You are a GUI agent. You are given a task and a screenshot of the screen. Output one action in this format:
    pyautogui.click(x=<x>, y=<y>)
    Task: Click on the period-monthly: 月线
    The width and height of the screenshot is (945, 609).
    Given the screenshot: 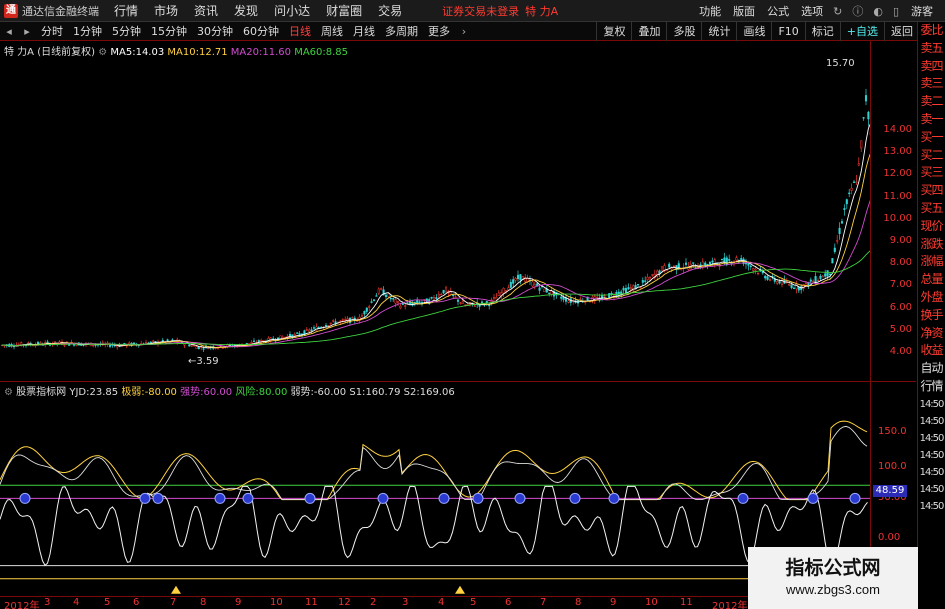 What is the action you would take?
    pyautogui.click(x=364, y=31)
    